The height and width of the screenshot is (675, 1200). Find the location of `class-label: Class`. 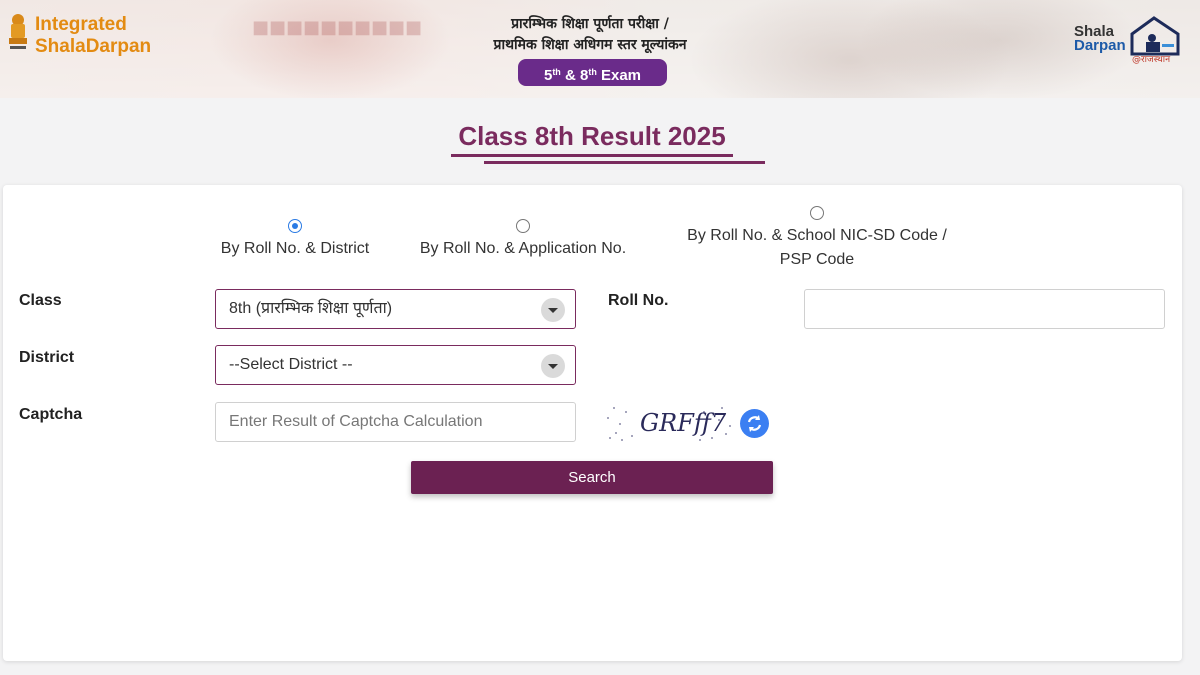

class-label: Class is located at coordinates (40, 300).